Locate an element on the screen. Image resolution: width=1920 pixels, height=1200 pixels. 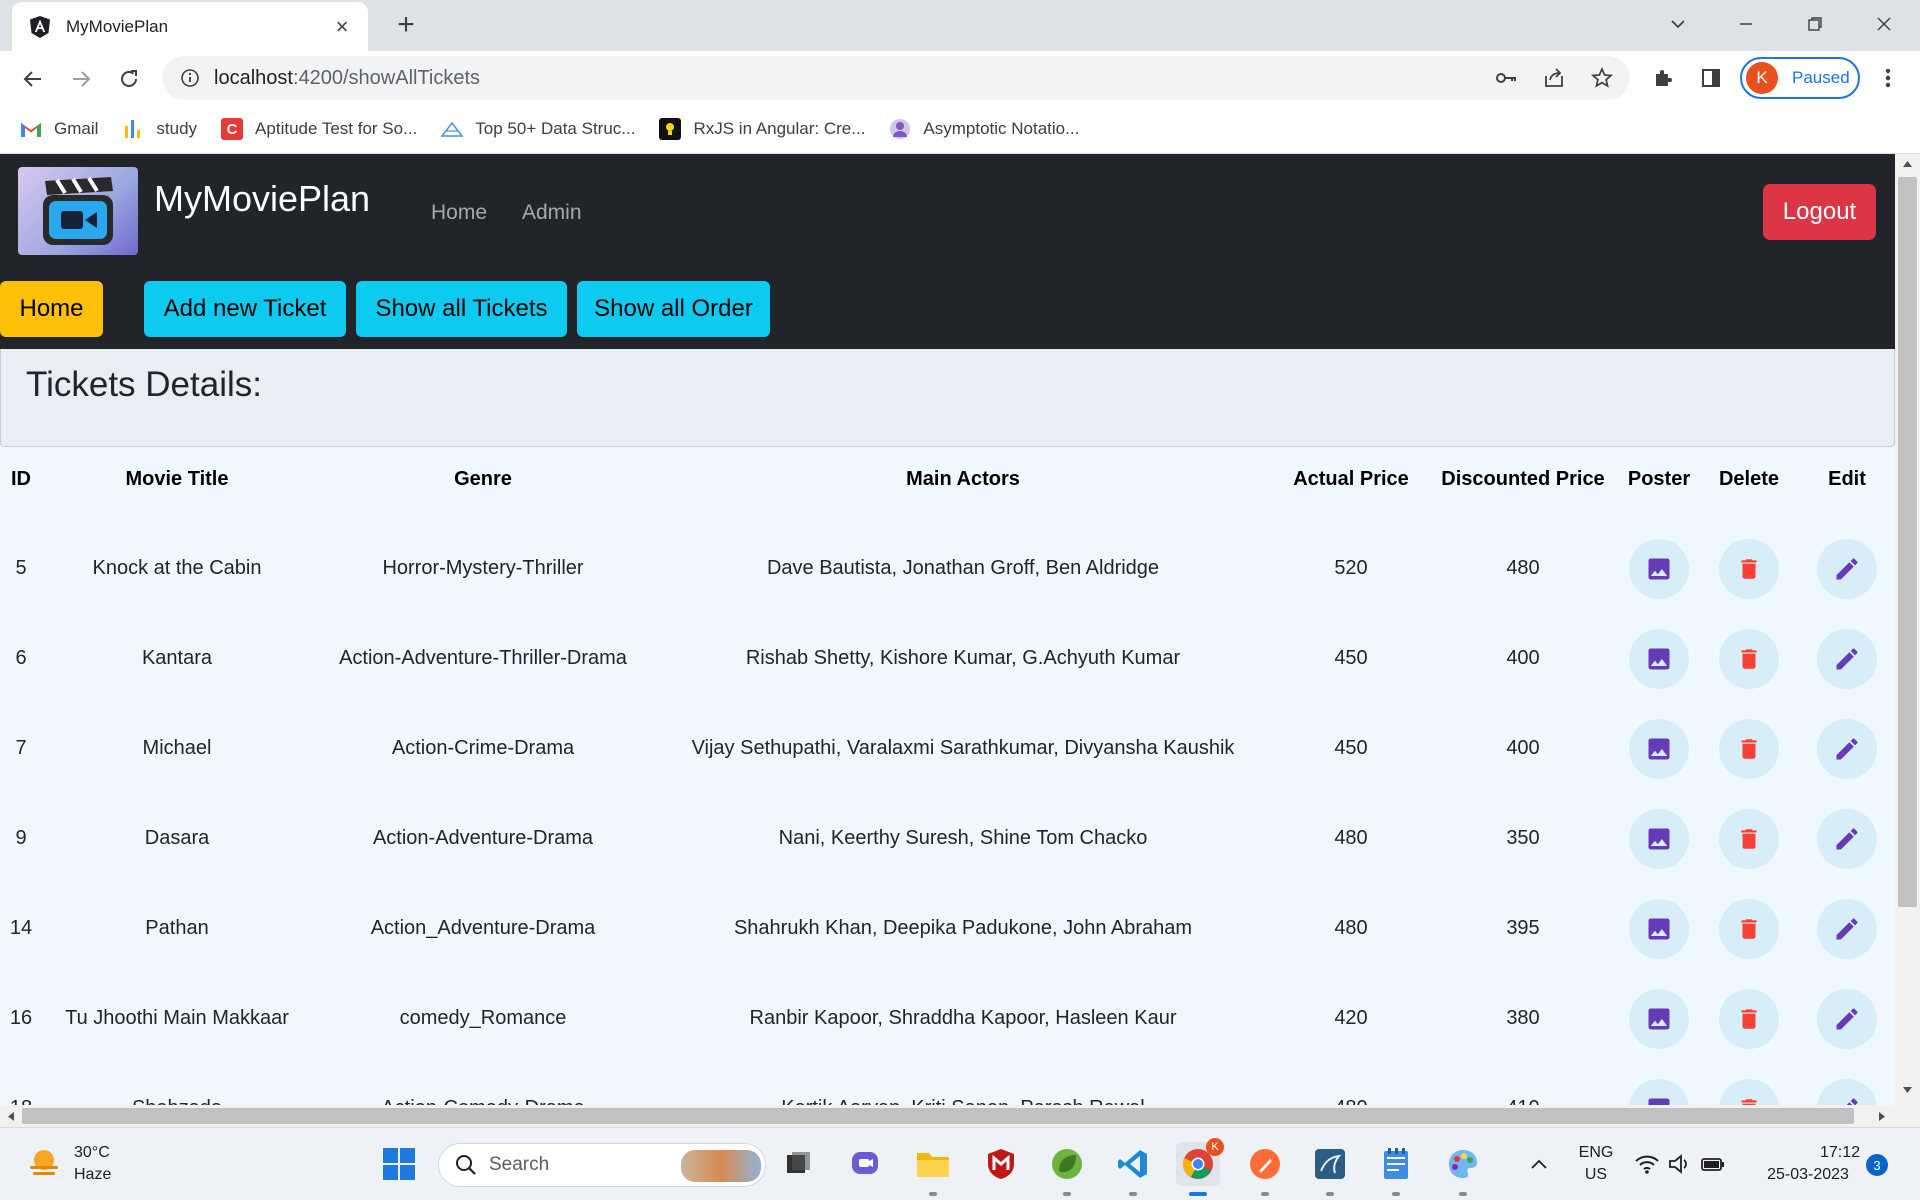
chrome-icon: K is located at coordinates (1200, 1167).